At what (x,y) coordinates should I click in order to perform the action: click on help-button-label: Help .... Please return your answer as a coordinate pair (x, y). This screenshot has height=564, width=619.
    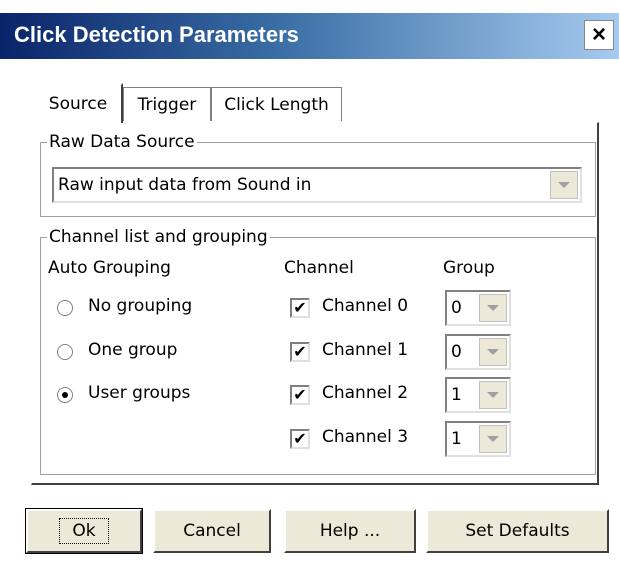
    Looking at the image, I should click on (350, 531).